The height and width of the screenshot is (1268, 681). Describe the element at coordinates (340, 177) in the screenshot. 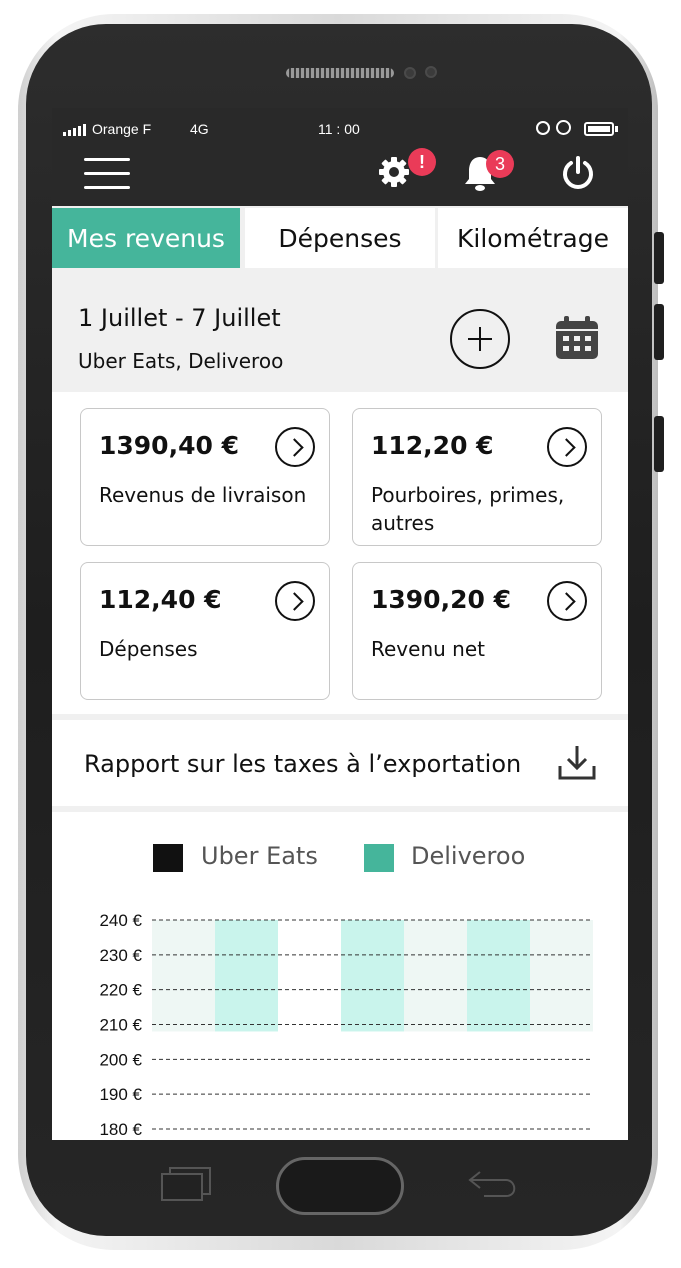

I see `app-bar: ! 3` at that location.